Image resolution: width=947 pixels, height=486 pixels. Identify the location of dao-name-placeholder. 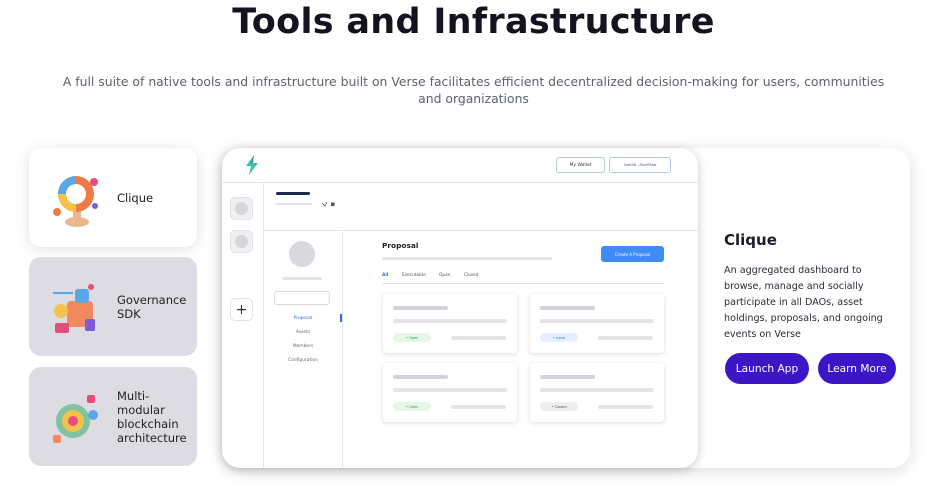
(293, 193).